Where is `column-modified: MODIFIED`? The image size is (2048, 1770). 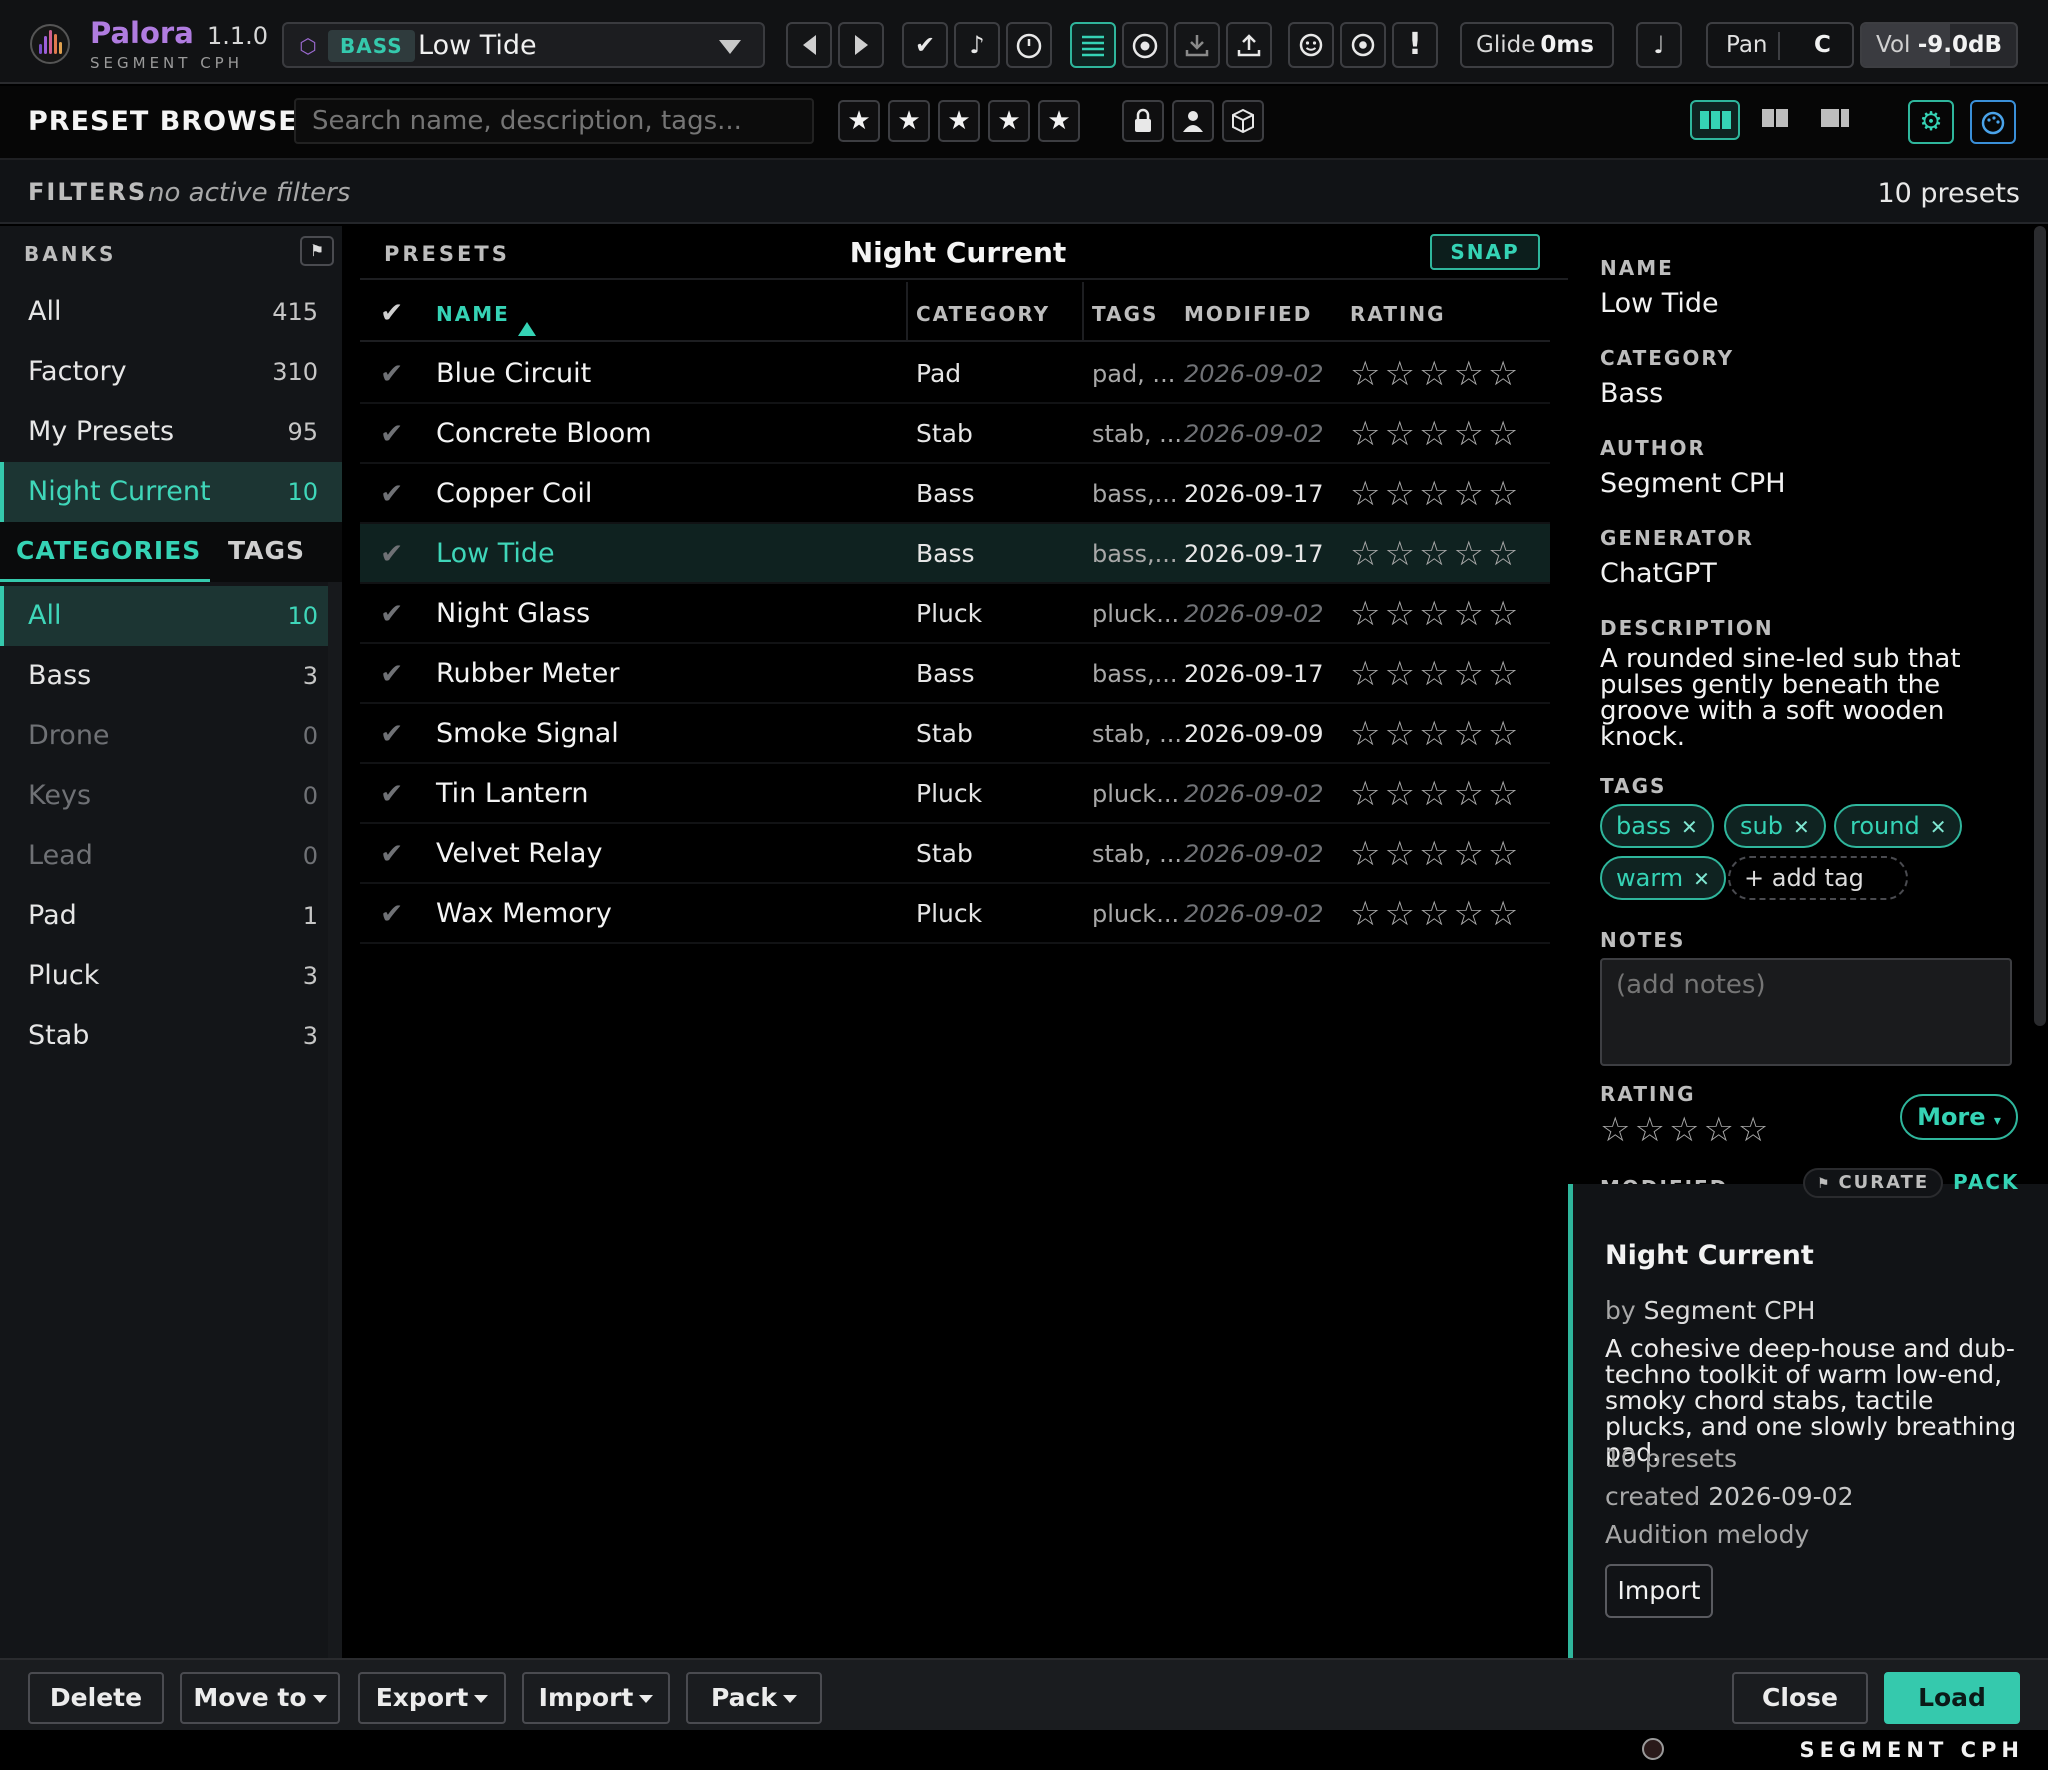 column-modified: MODIFIED is located at coordinates (1248, 314).